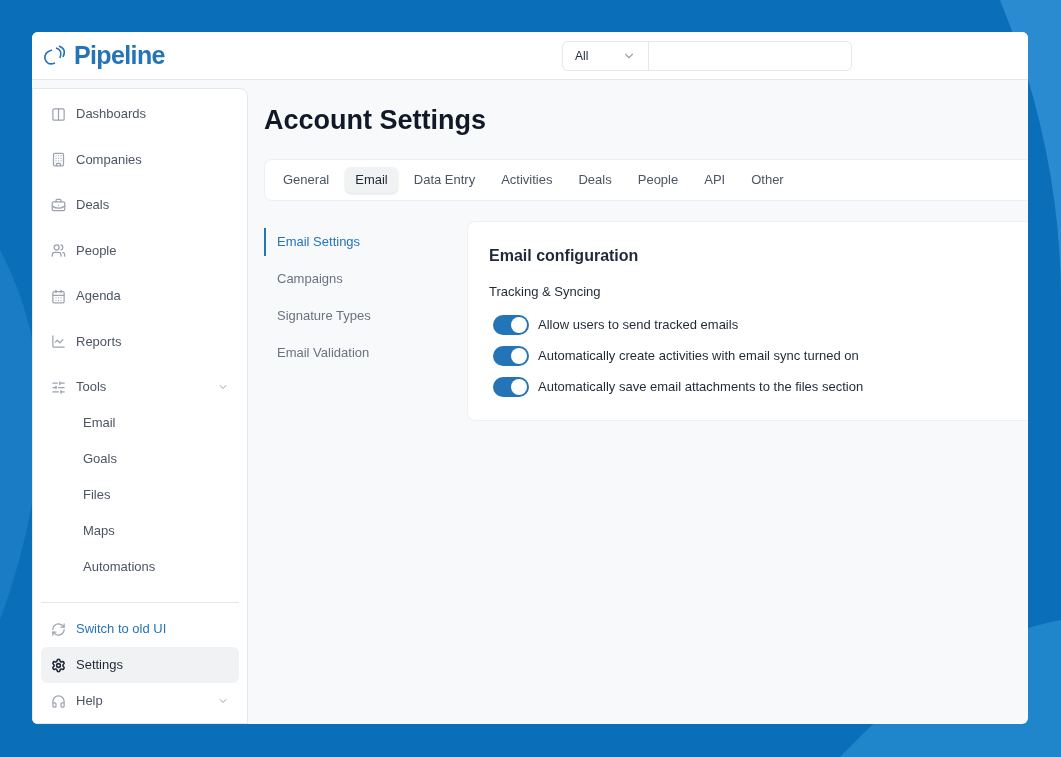 The width and height of the screenshot is (1061, 757). I want to click on tab: General, so click(306, 180).